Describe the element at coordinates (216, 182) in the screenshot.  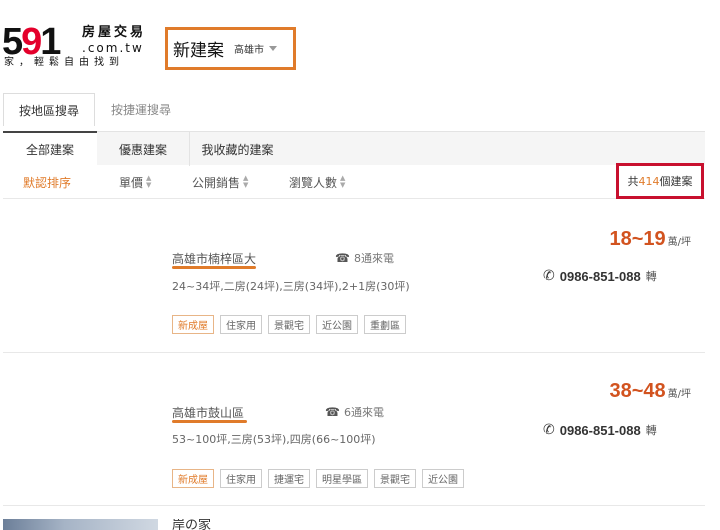
I see `sort-public-sale-label: 公開銷售` at that location.